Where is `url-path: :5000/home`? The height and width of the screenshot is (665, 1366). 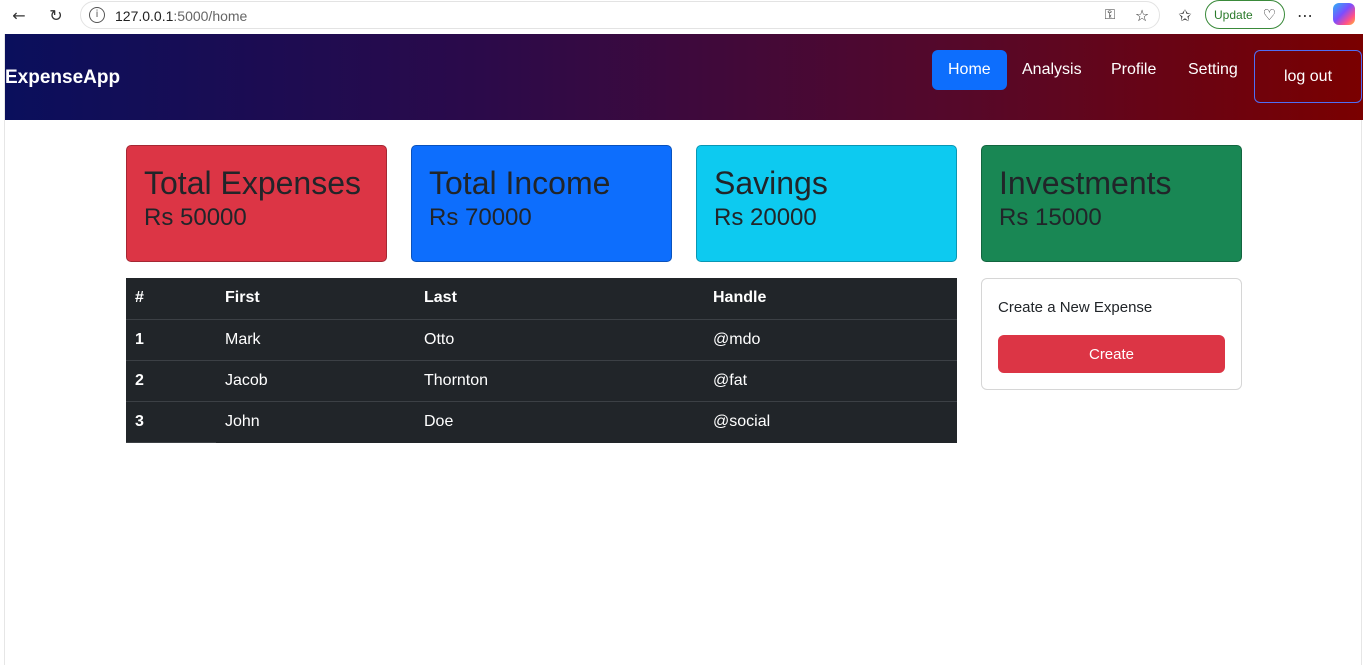
url-path: :5000/home is located at coordinates (210, 16).